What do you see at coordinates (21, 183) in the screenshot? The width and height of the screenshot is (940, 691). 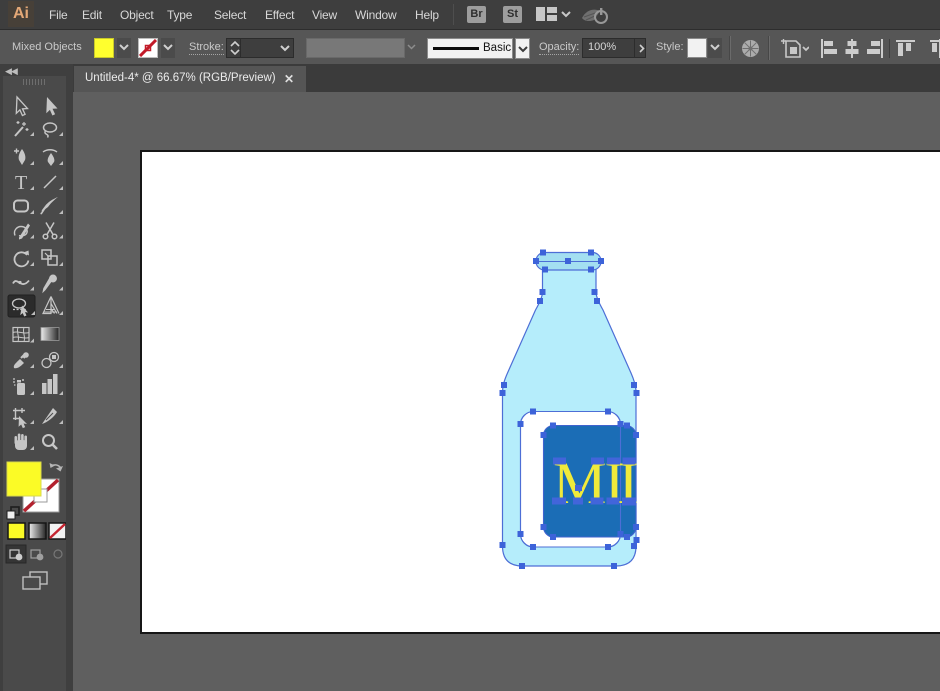 I see `svg-text: T` at bounding box center [21, 183].